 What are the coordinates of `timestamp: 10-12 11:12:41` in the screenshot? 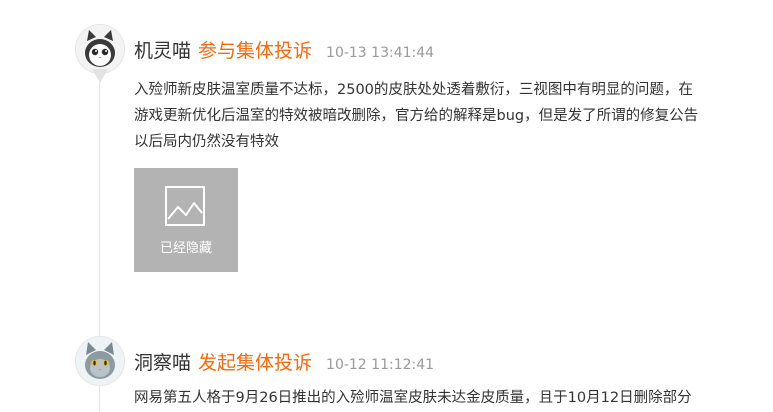 It's located at (380, 365).